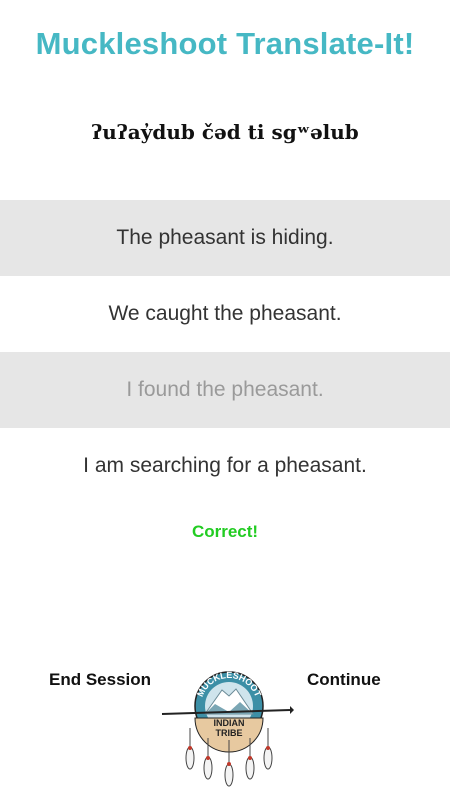  Describe the element at coordinates (225, 390) in the screenshot. I see `answer-option-3-selected: I found the pheasant.` at that location.